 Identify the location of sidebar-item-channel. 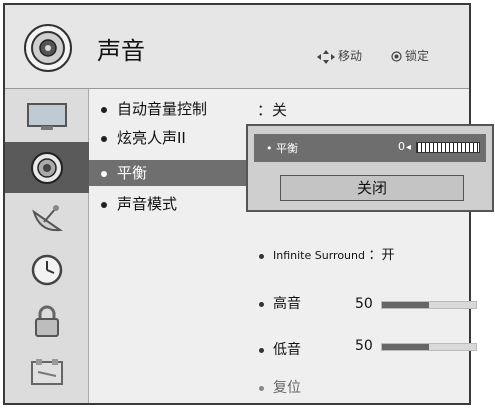
(47, 218).